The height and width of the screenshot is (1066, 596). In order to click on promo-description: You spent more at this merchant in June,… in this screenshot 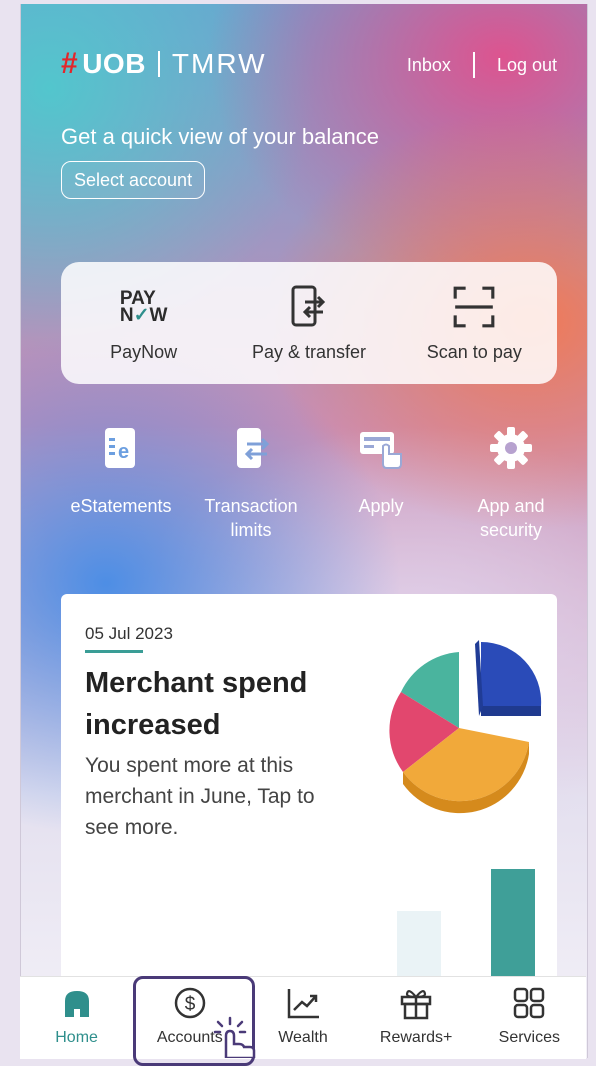, I will do `click(200, 796)`.